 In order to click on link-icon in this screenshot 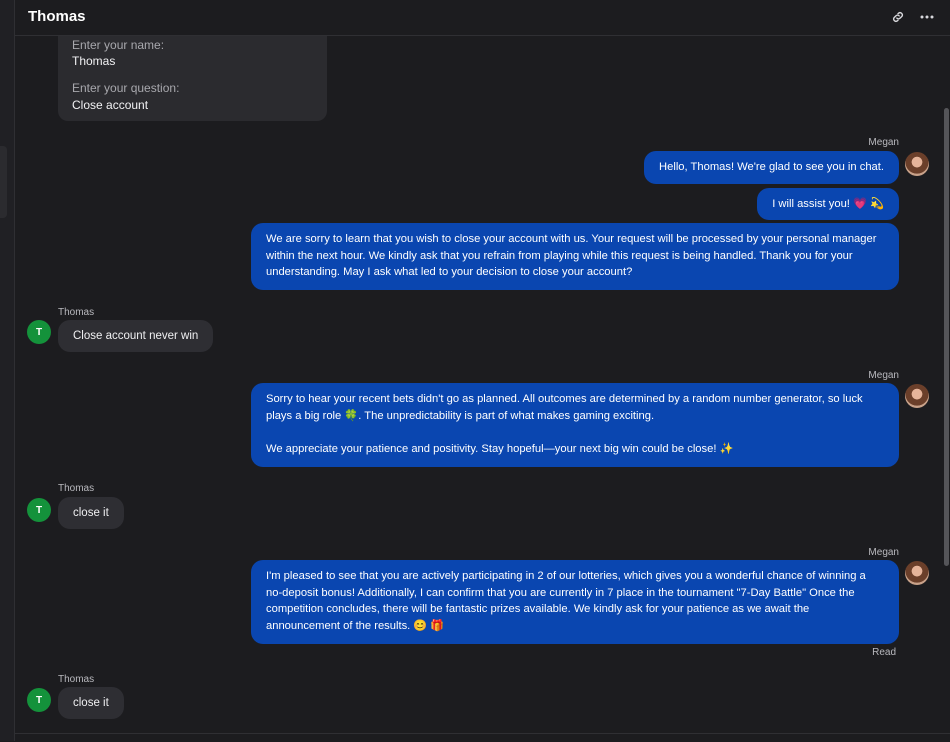, I will do `click(898, 17)`.